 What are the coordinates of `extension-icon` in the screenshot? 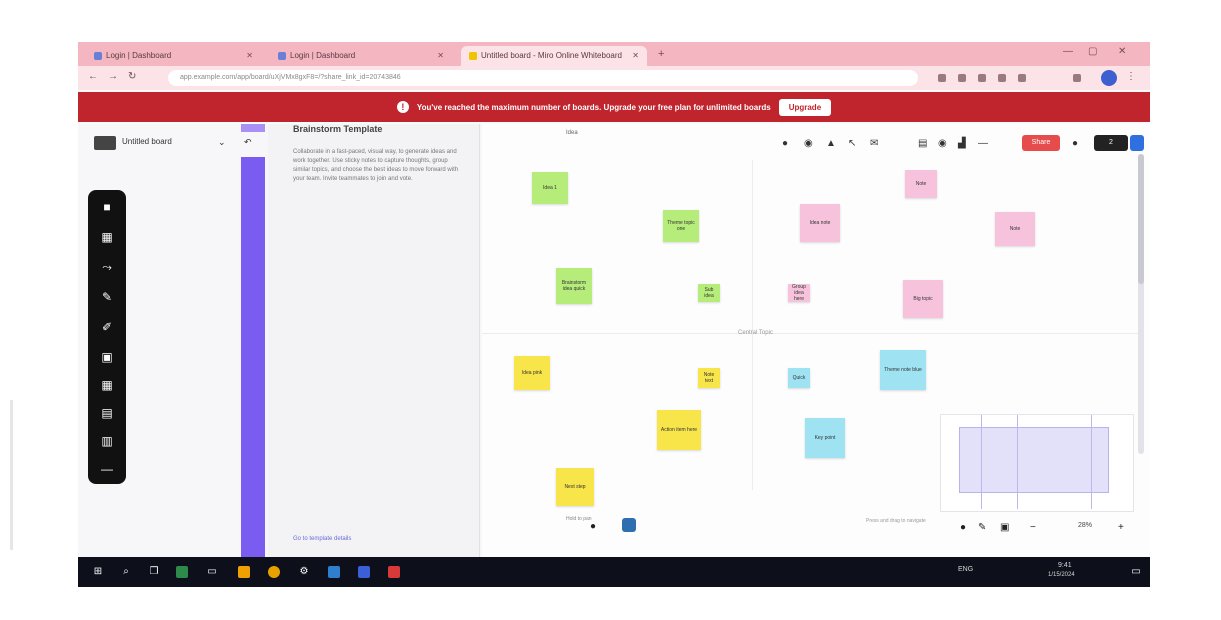 It's located at (962, 78).